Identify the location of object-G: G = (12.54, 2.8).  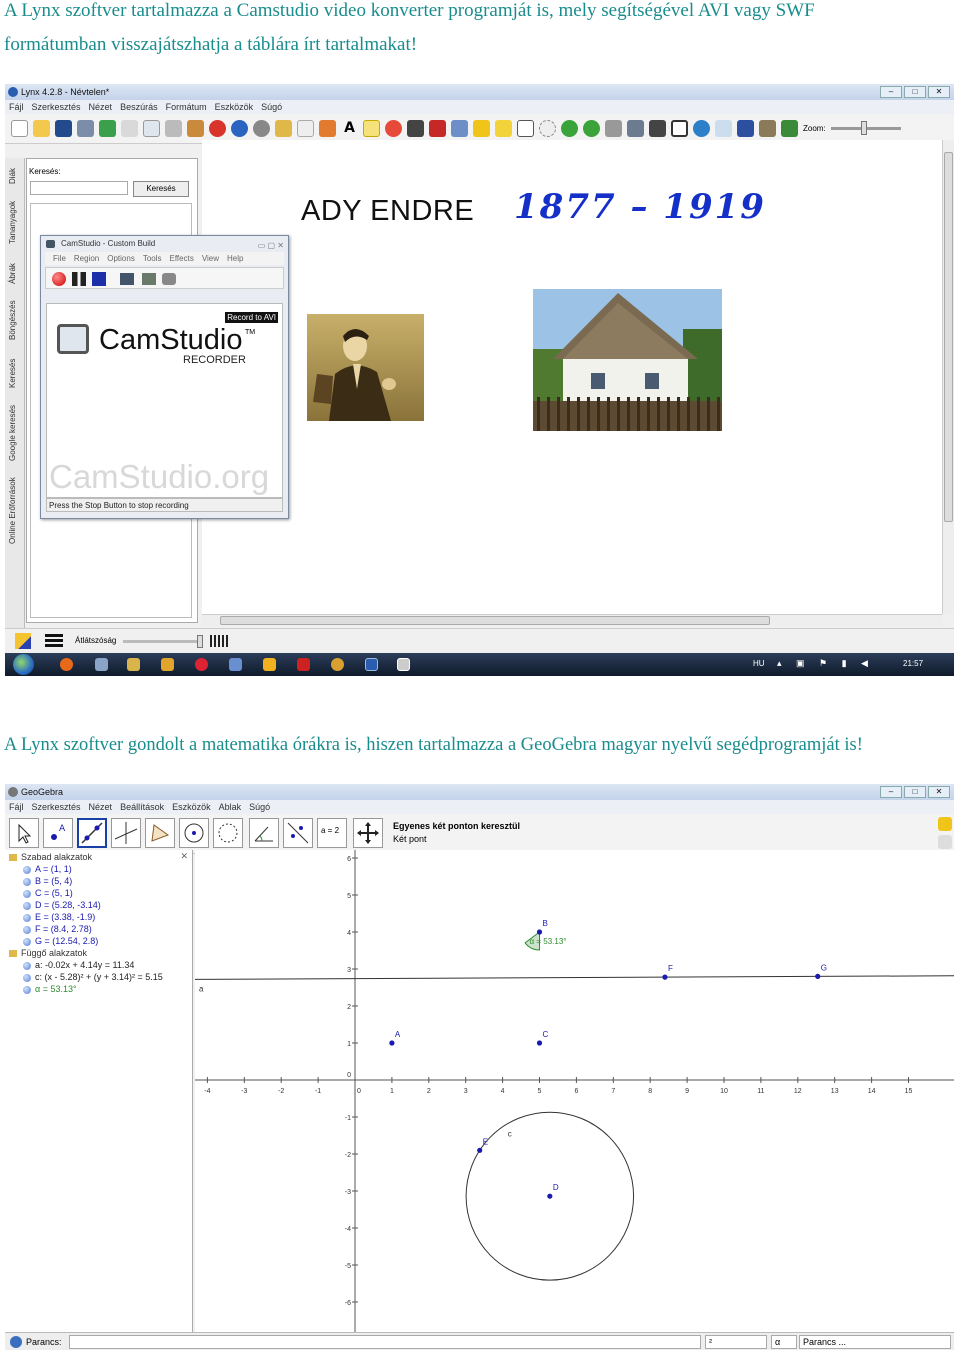
(66, 941).